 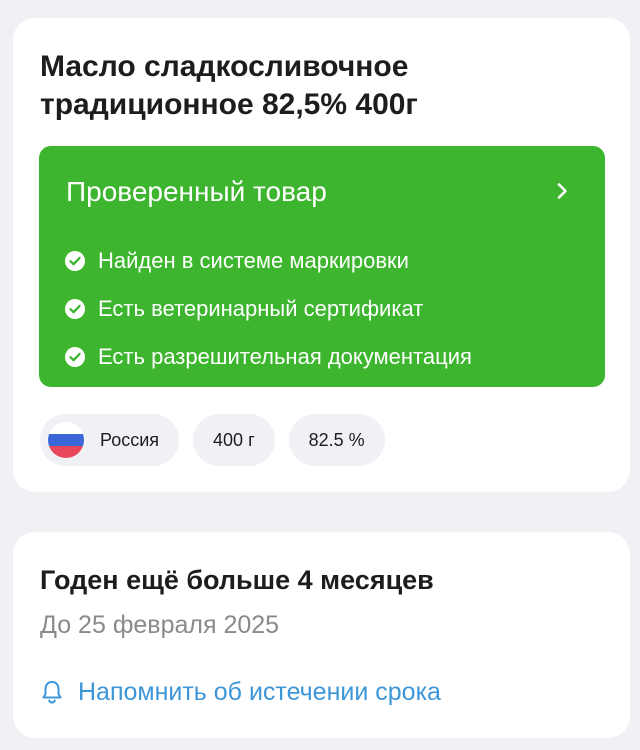 I want to click on country-label: Россия, so click(x=130, y=439).